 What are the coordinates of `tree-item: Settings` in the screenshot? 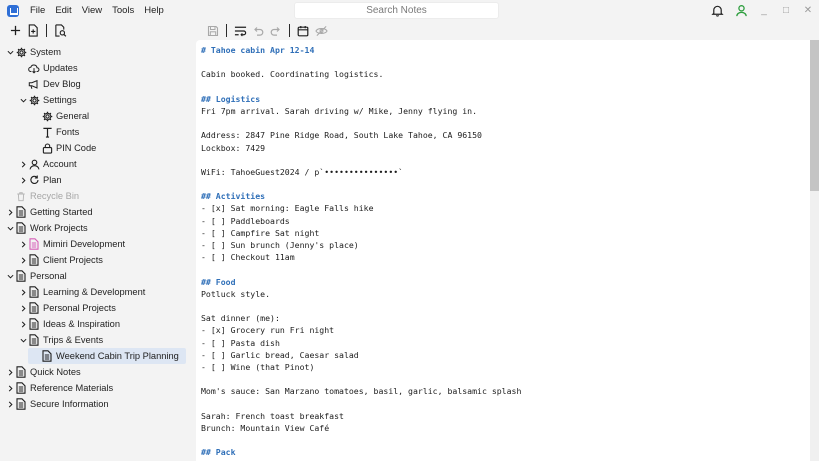 It's located at (98, 100).